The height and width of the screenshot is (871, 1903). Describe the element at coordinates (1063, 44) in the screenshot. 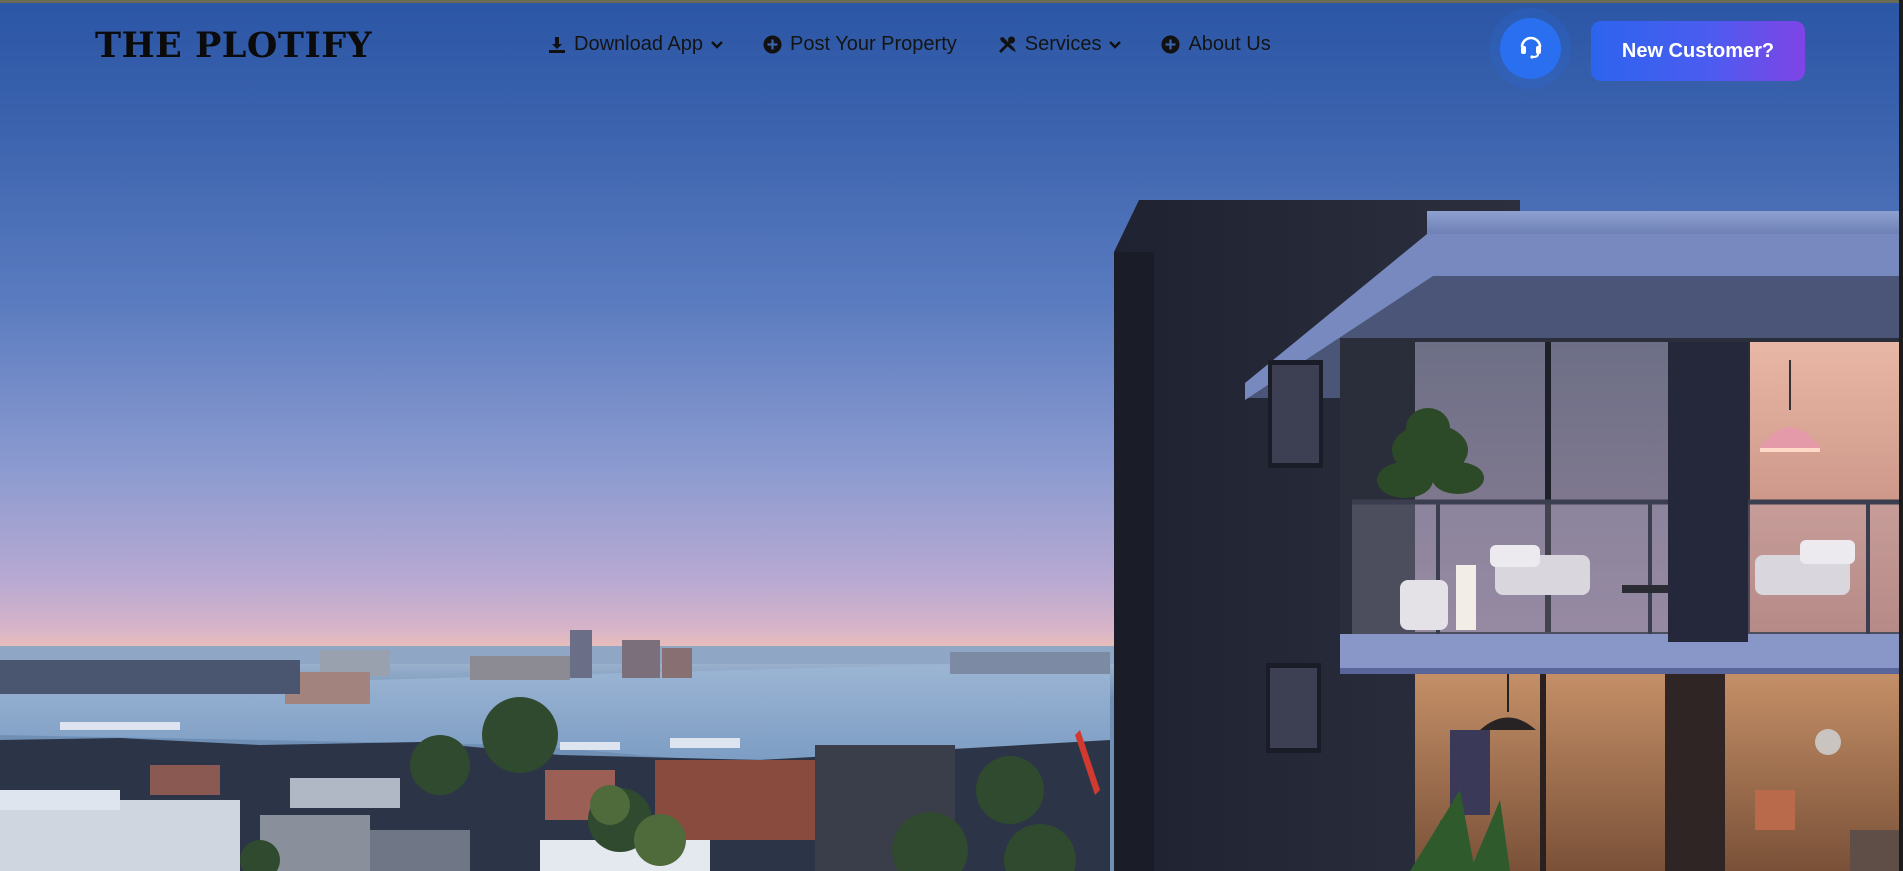

I see `nav-services-label: Services` at that location.